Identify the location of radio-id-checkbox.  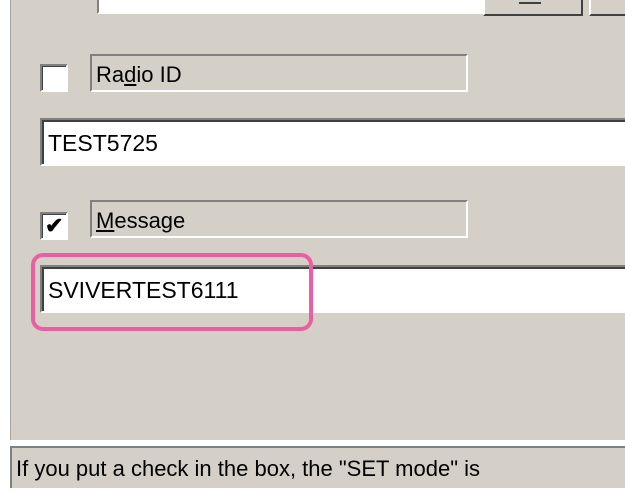
(54, 78).